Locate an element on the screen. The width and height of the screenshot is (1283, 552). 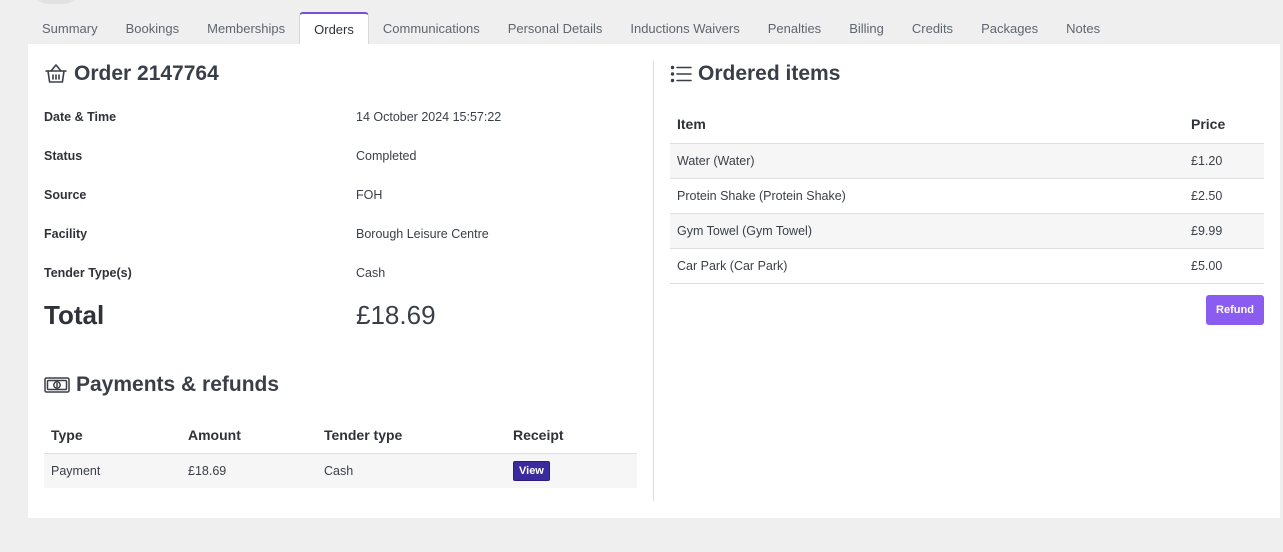
column-header: Receipt is located at coordinates (571, 435).